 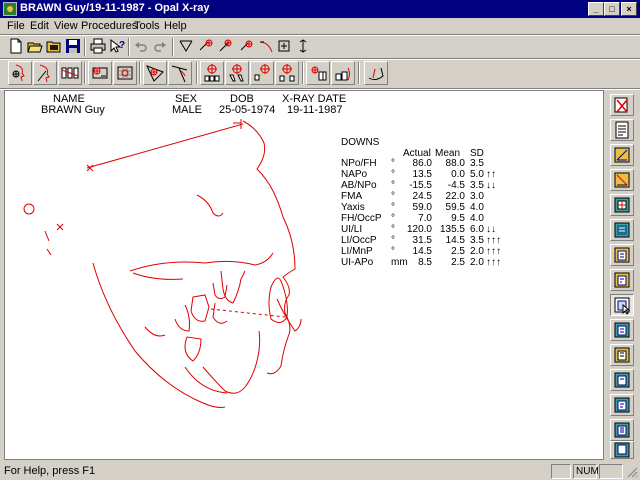 What do you see at coordinates (117, 46) in the screenshot?
I see `help-pointer-icon: ?` at bounding box center [117, 46].